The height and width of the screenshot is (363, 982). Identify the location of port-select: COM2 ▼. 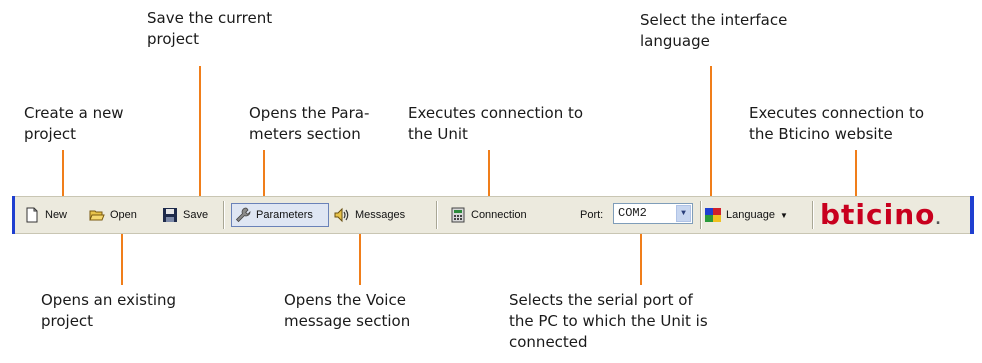
(653, 213).